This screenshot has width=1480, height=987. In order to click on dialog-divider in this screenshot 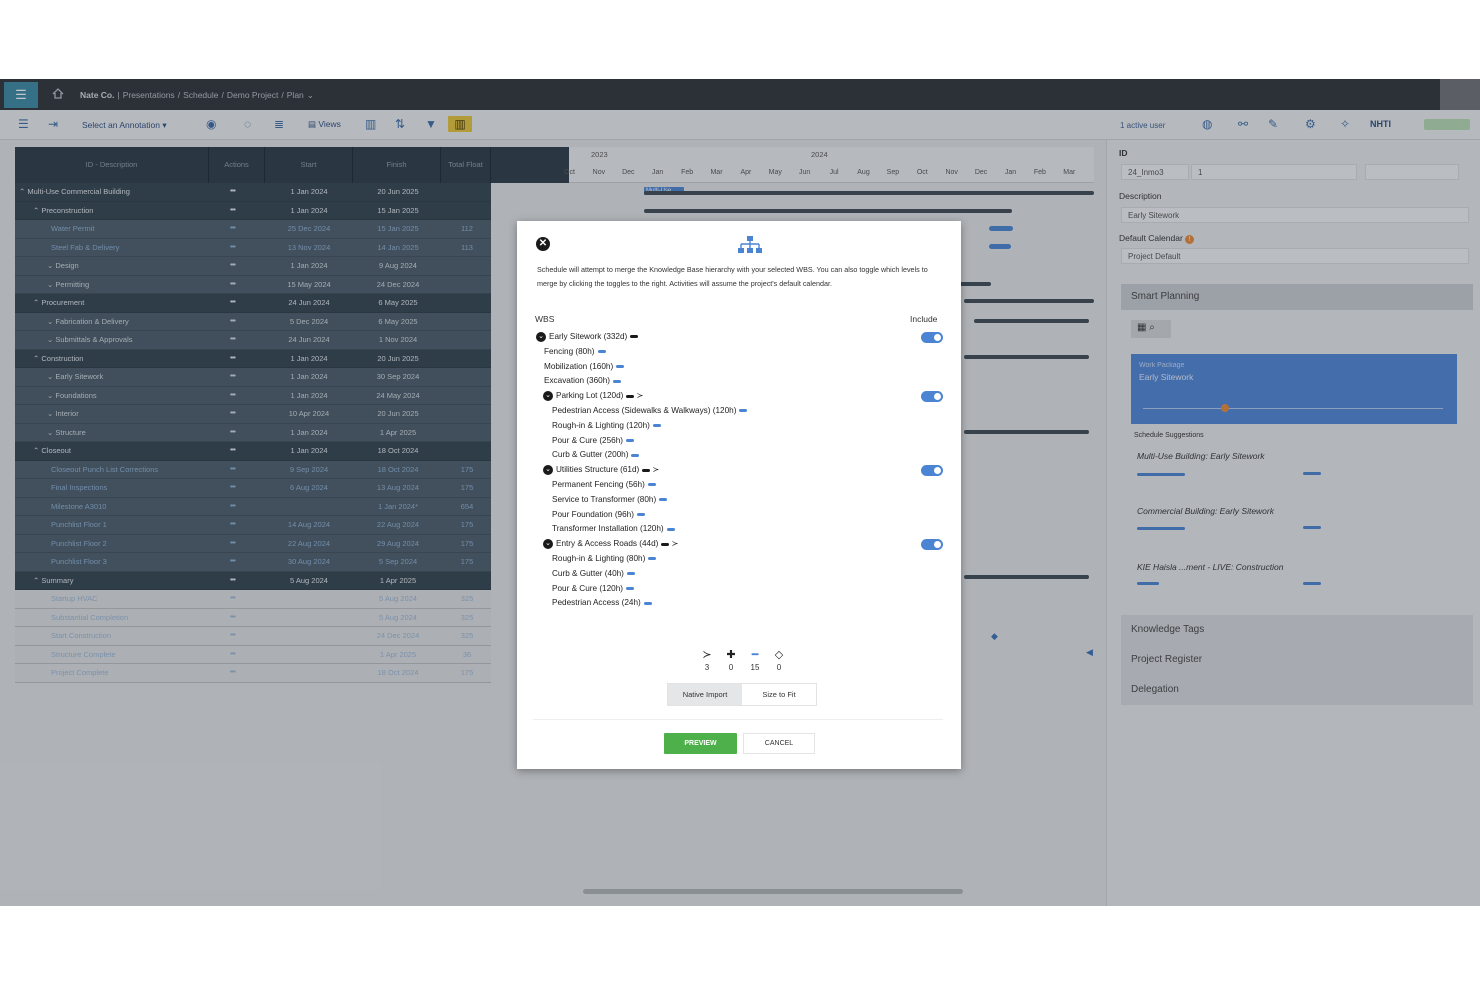, I will do `click(738, 719)`.